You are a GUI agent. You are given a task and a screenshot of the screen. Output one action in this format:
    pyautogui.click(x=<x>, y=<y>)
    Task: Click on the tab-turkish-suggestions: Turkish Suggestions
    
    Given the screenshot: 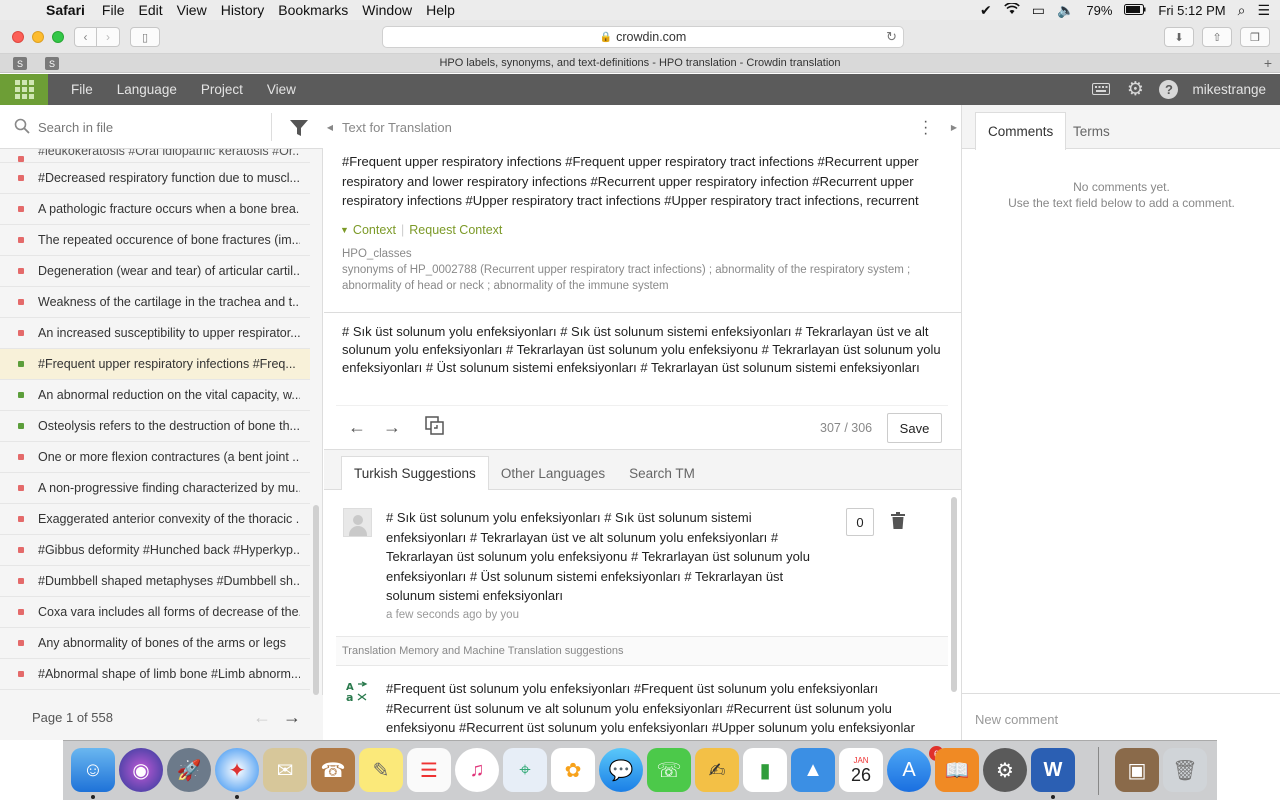 What is the action you would take?
    pyautogui.click(x=415, y=473)
    